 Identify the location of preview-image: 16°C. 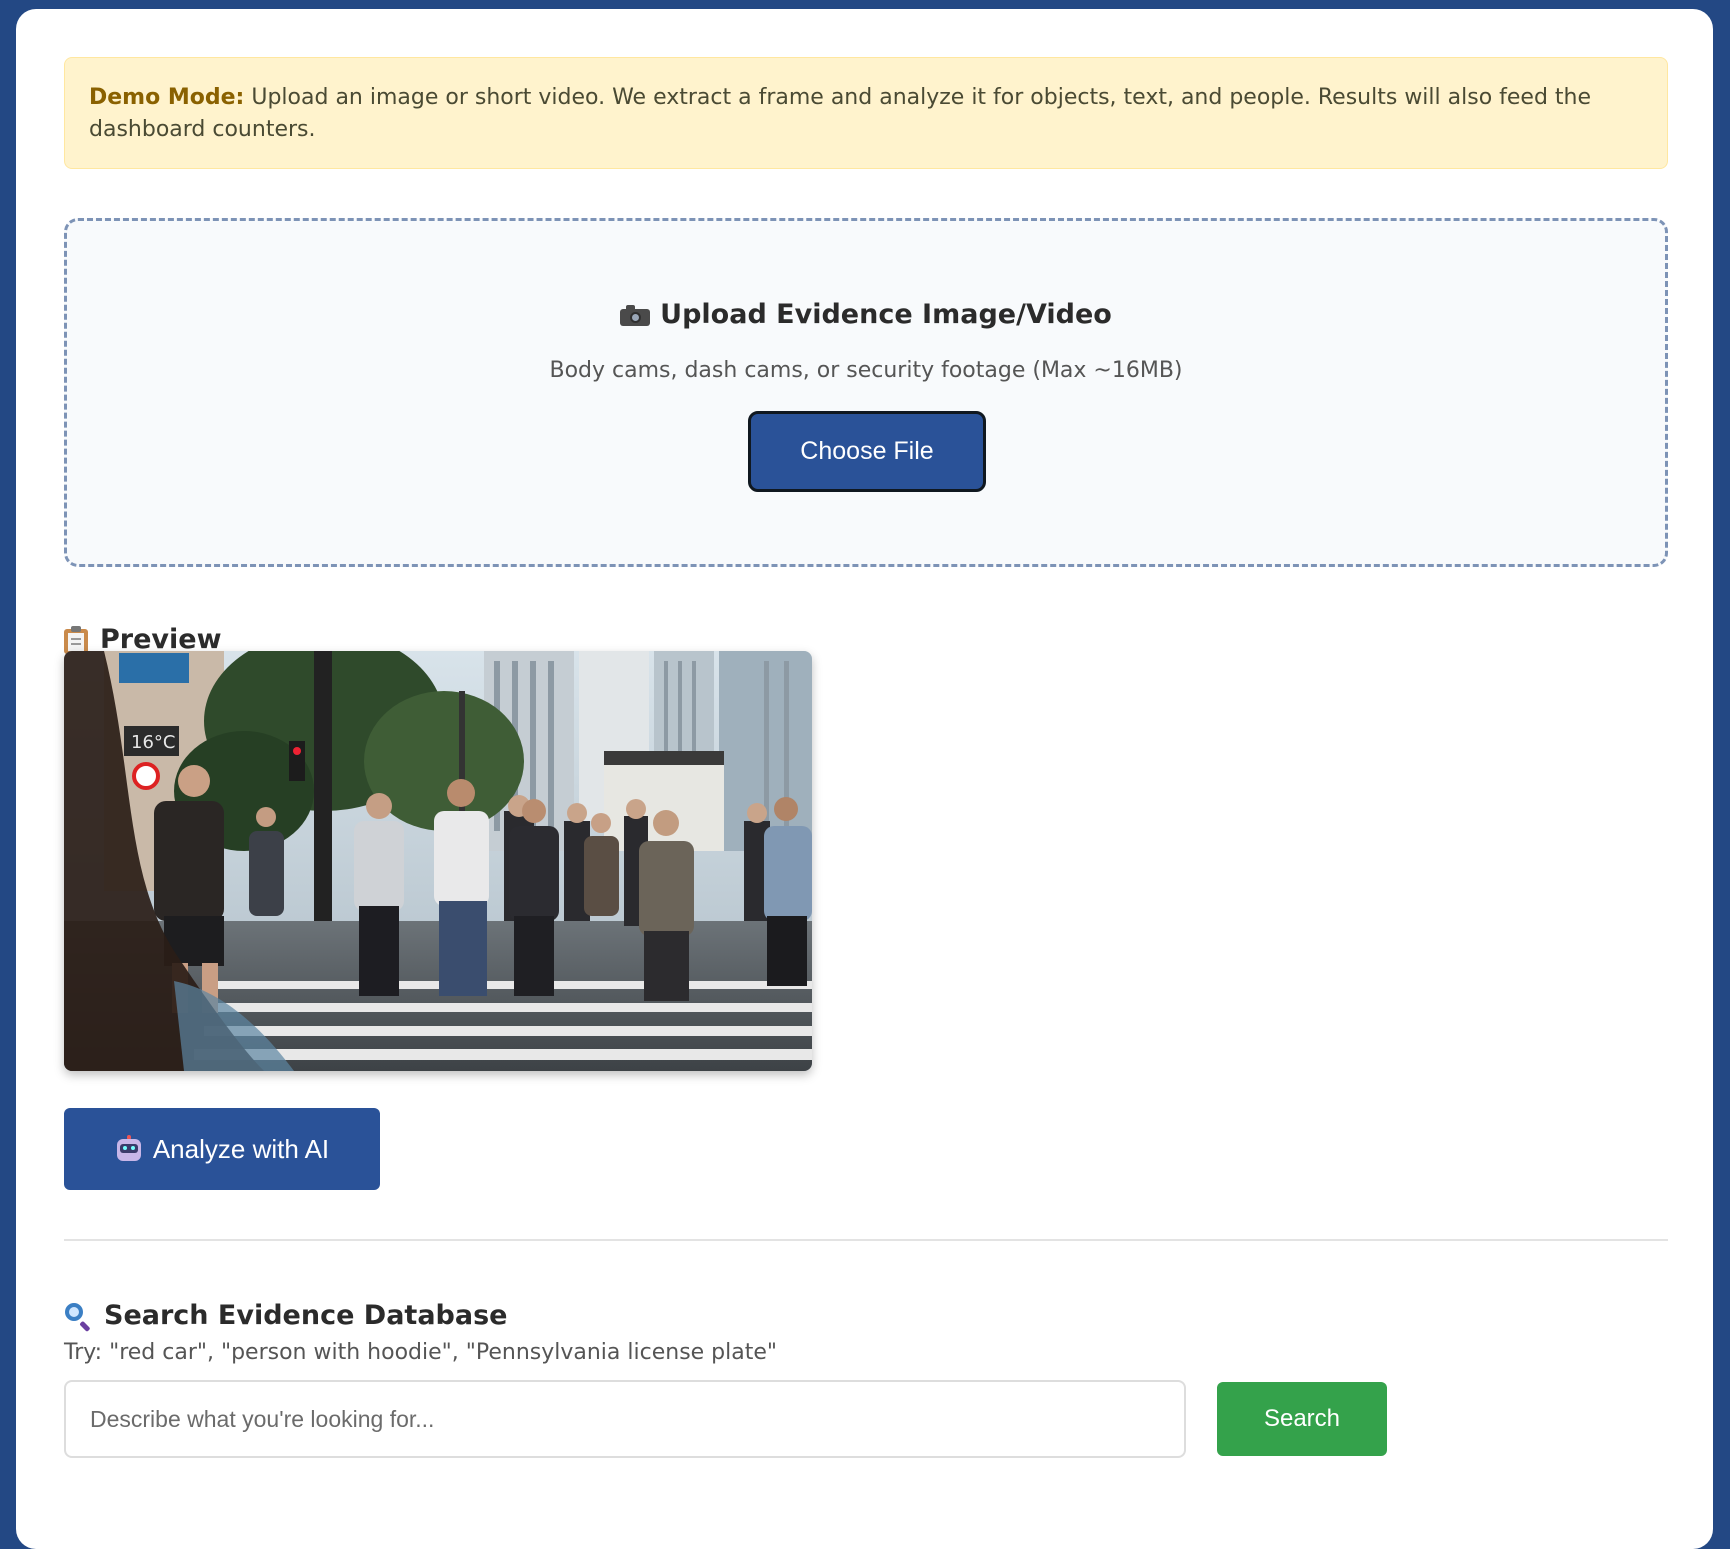
(438, 861).